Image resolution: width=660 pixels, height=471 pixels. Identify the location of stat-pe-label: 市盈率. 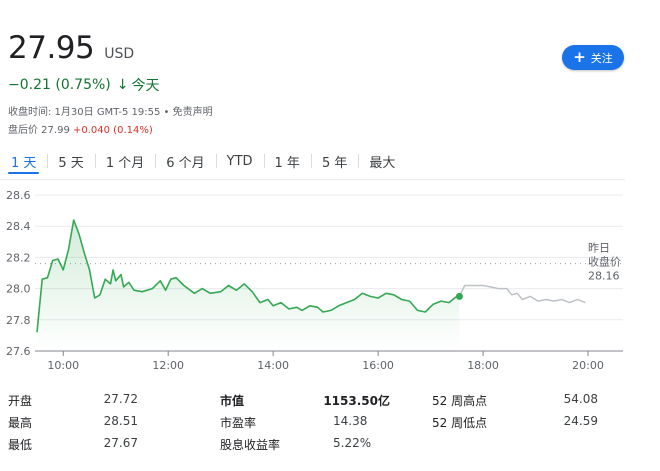
(238, 423).